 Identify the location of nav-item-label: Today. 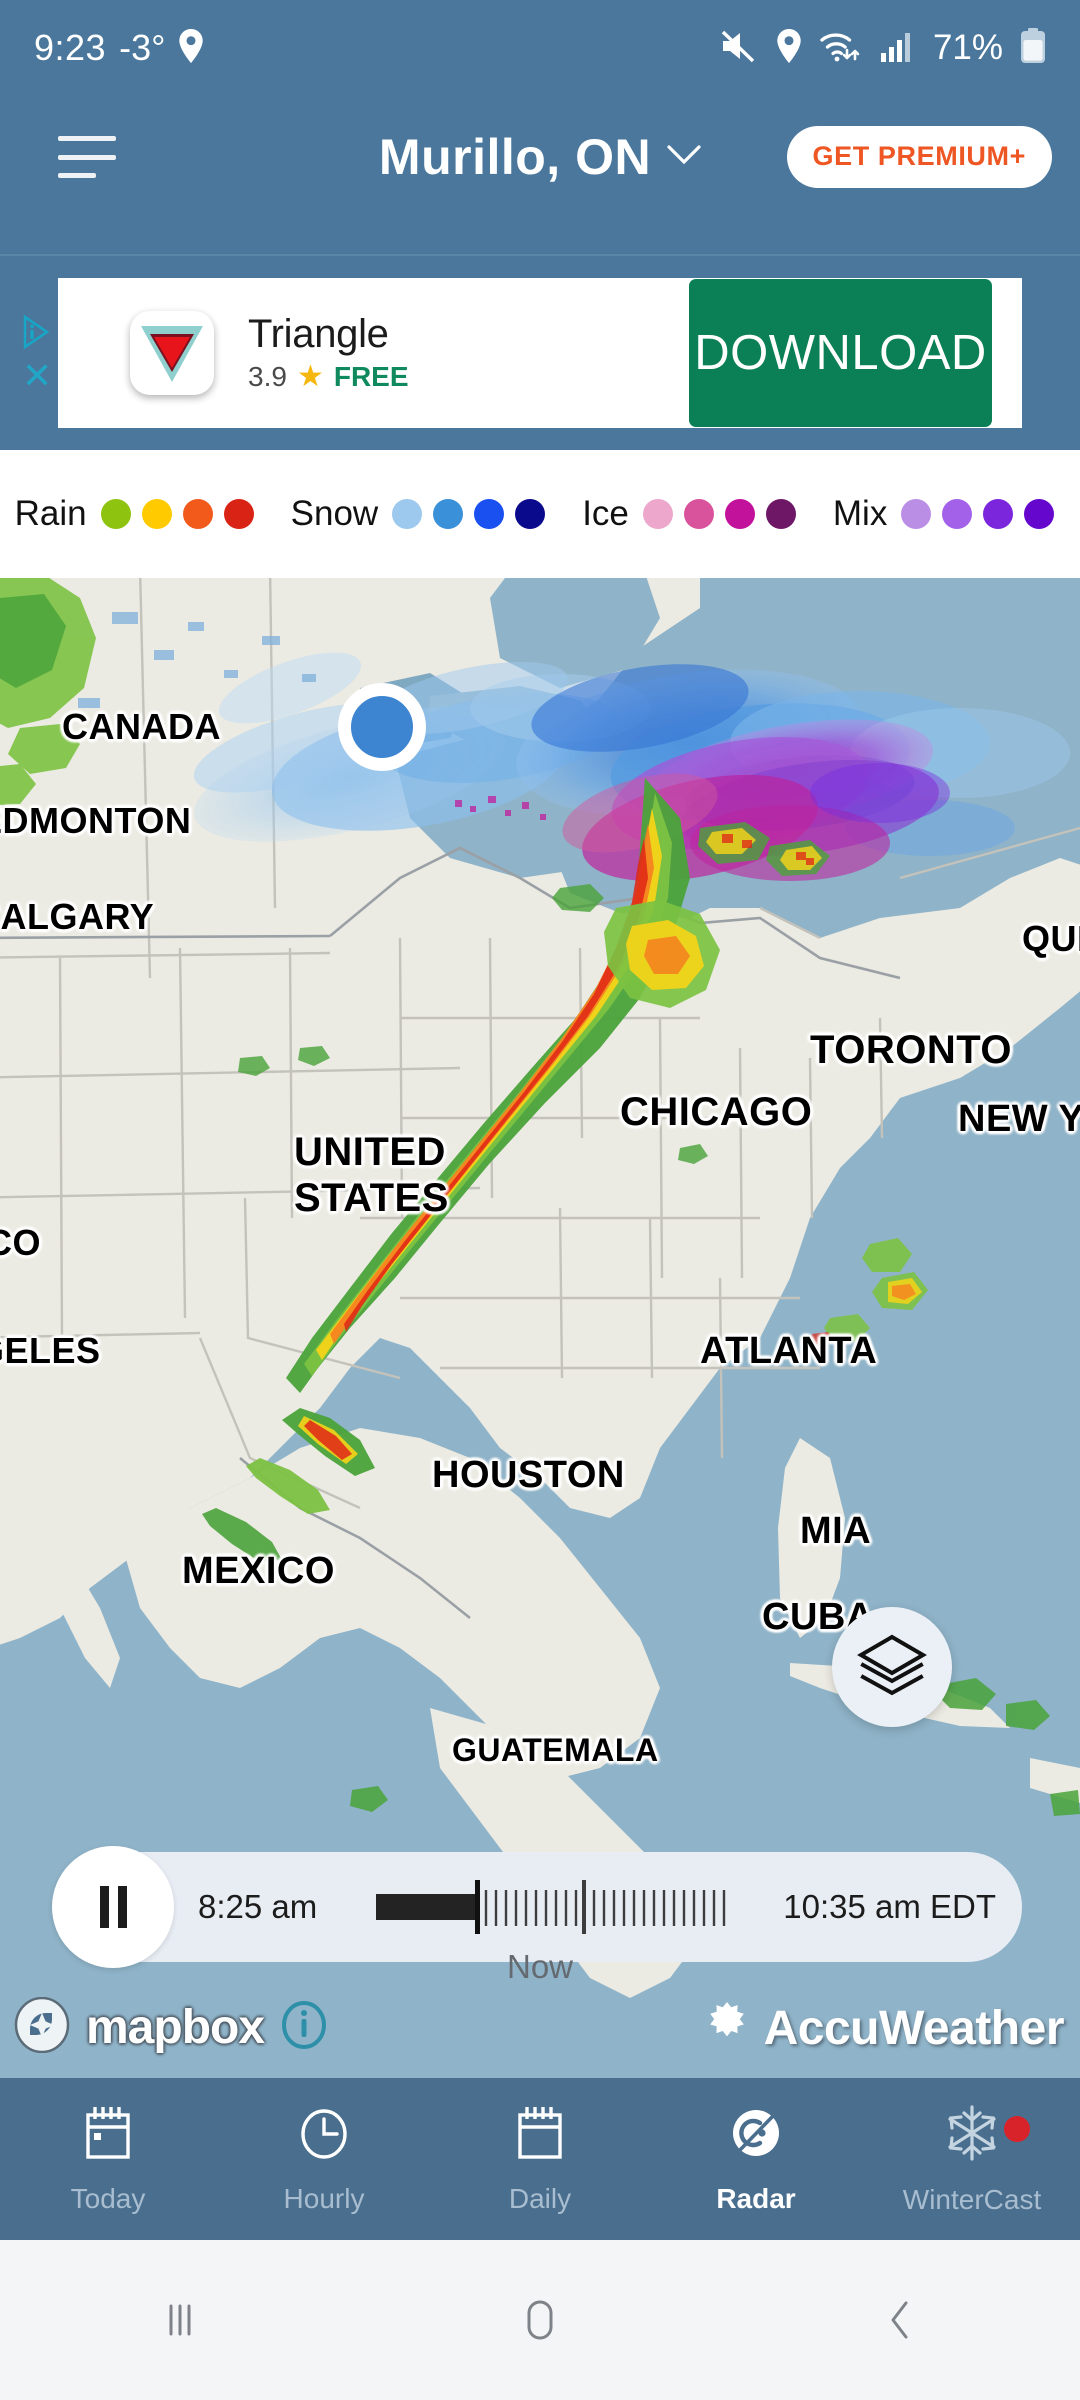
(108, 2198).